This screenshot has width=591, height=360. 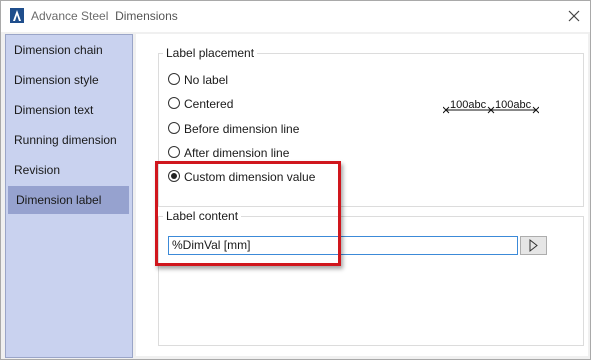 I want to click on play-icon, so click(x=533, y=245).